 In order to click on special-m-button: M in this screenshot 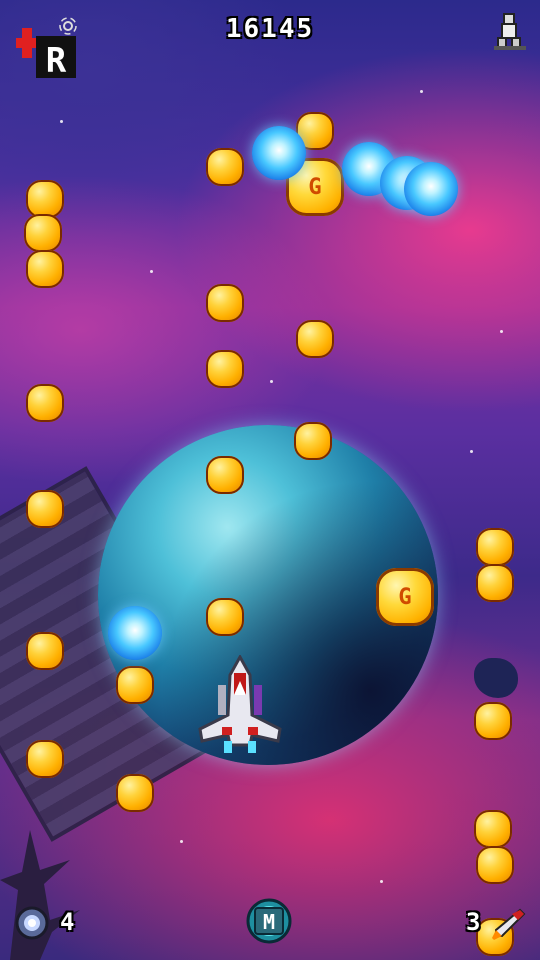, I will do `click(269, 921)`.